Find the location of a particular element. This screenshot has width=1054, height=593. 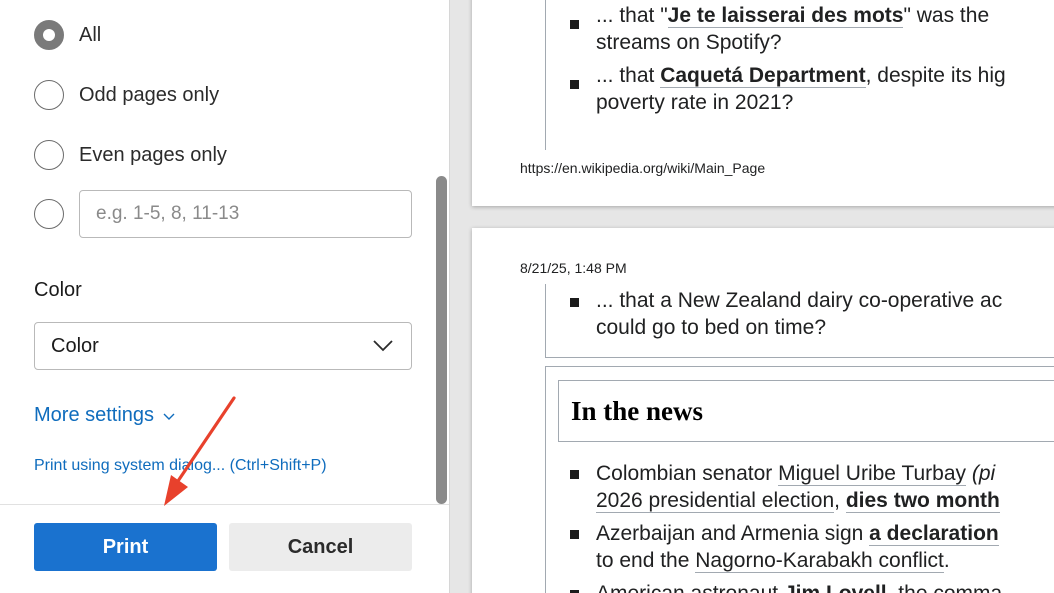

pages-option-custom is located at coordinates (49, 214).